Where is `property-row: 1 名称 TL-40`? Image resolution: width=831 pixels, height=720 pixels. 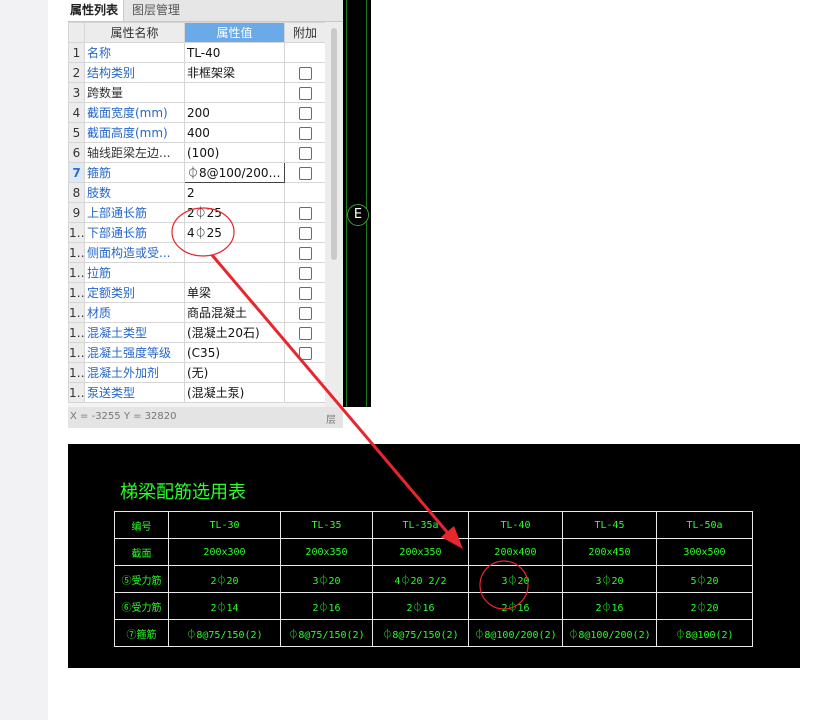 property-row: 1 名称 TL-40 is located at coordinates (197, 52).